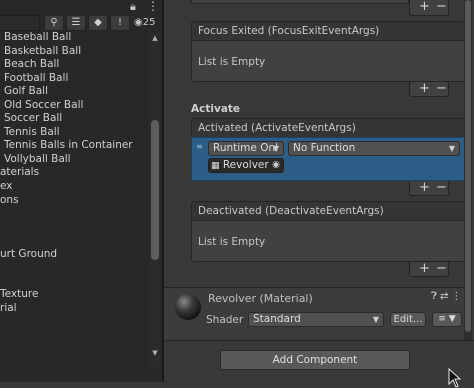  What do you see at coordinates (225, 320) in the screenshot?
I see `shader-label: Shader` at bounding box center [225, 320].